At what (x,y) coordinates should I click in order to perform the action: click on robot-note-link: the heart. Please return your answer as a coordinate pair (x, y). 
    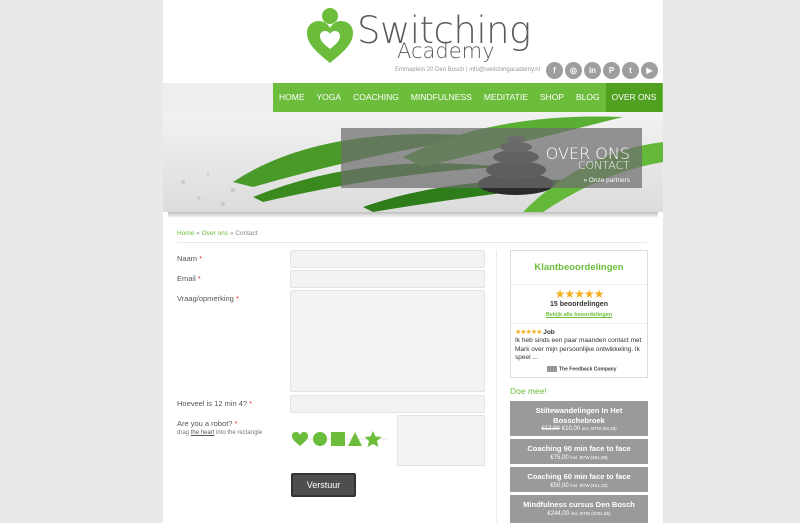
    Looking at the image, I should click on (202, 433).